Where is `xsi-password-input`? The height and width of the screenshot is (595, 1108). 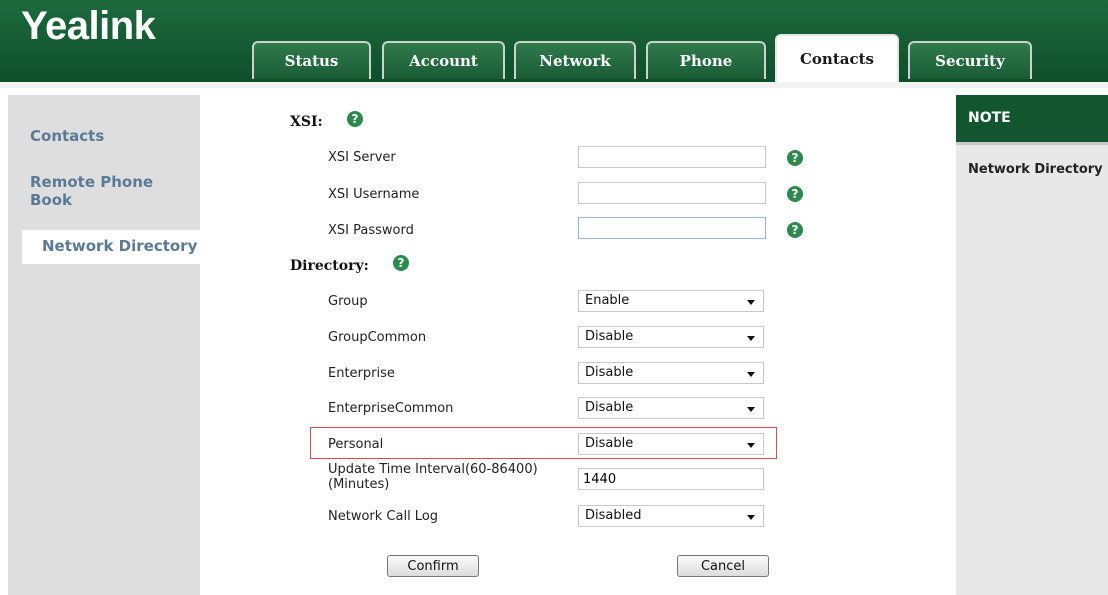
xsi-password-input is located at coordinates (672, 228).